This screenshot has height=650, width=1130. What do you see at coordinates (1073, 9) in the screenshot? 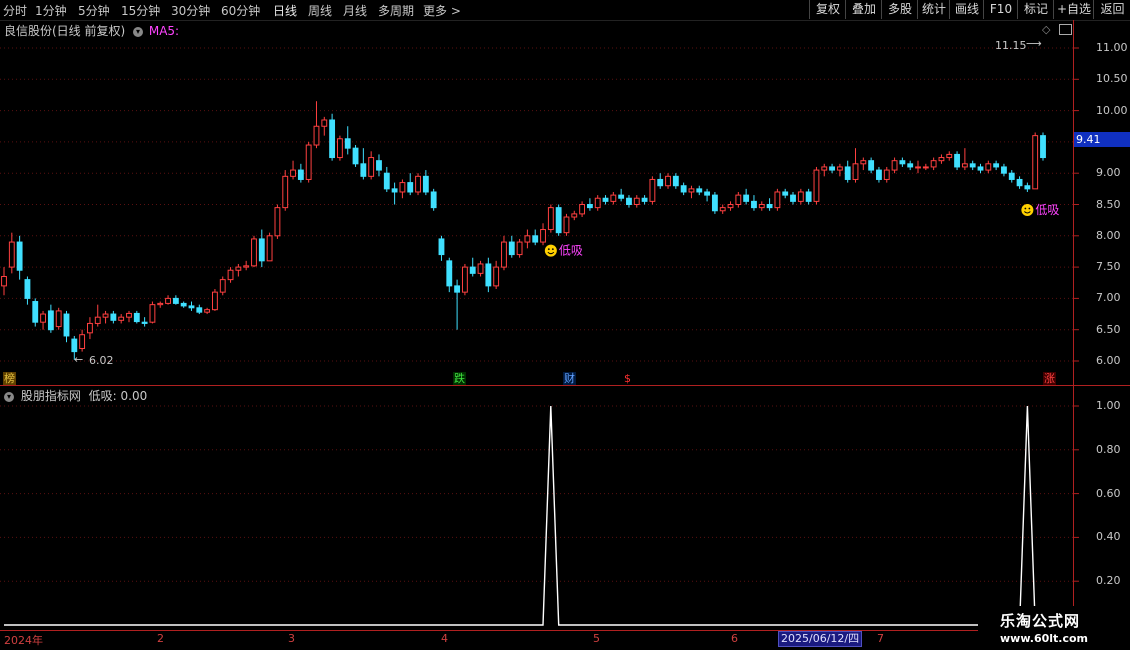
I see `add-favorite-button: +自选` at bounding box center [1073, 9].